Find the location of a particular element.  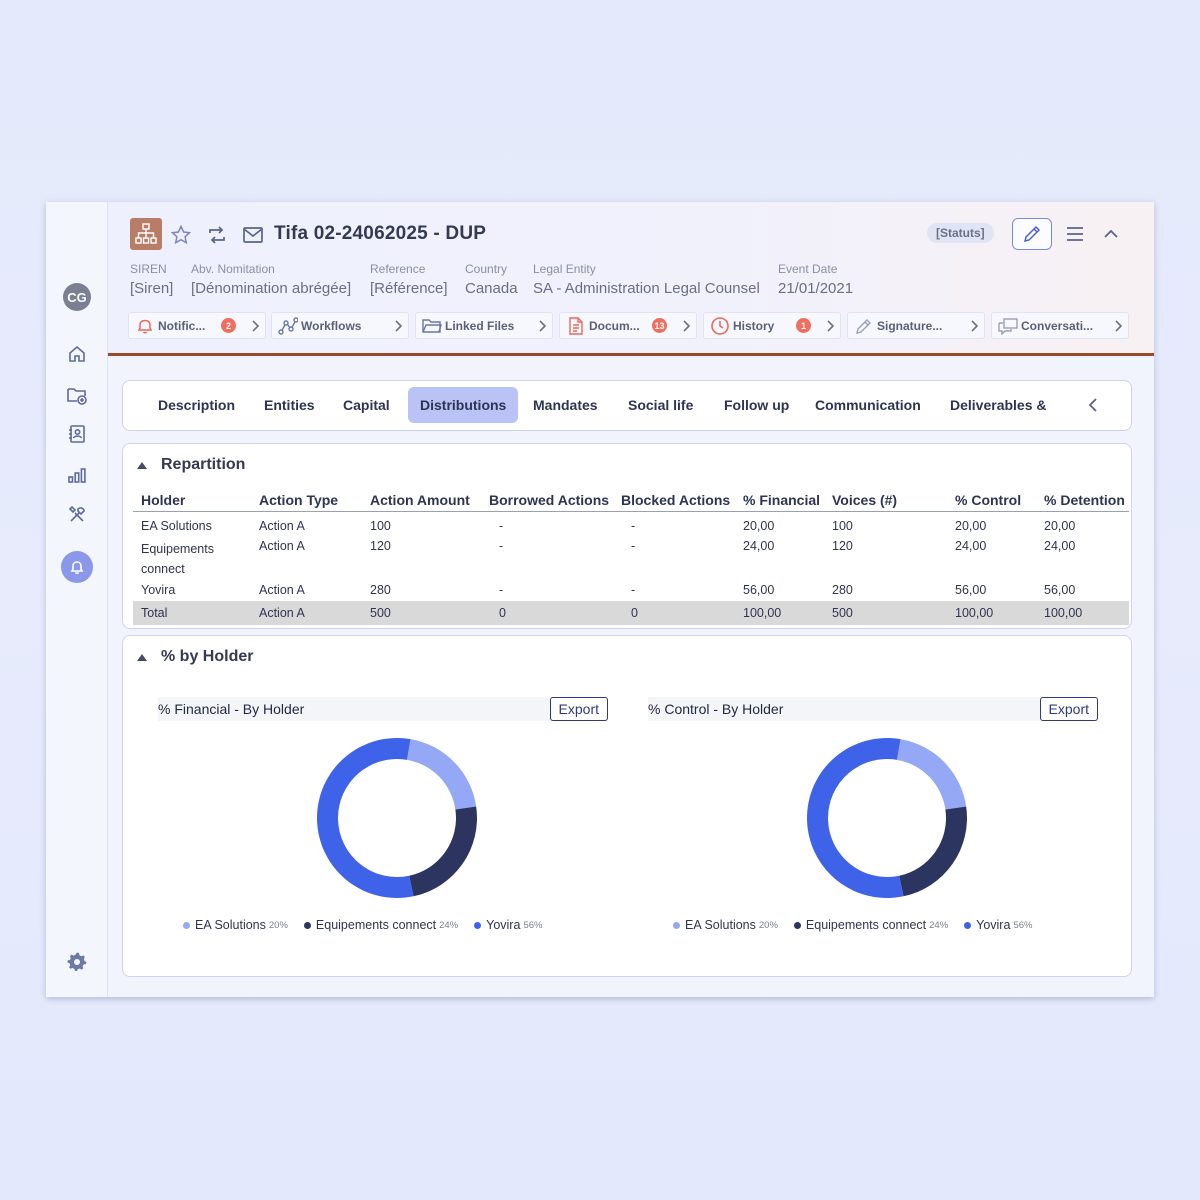

tab-distributions: Distributions is located at coordinates (463, 405).